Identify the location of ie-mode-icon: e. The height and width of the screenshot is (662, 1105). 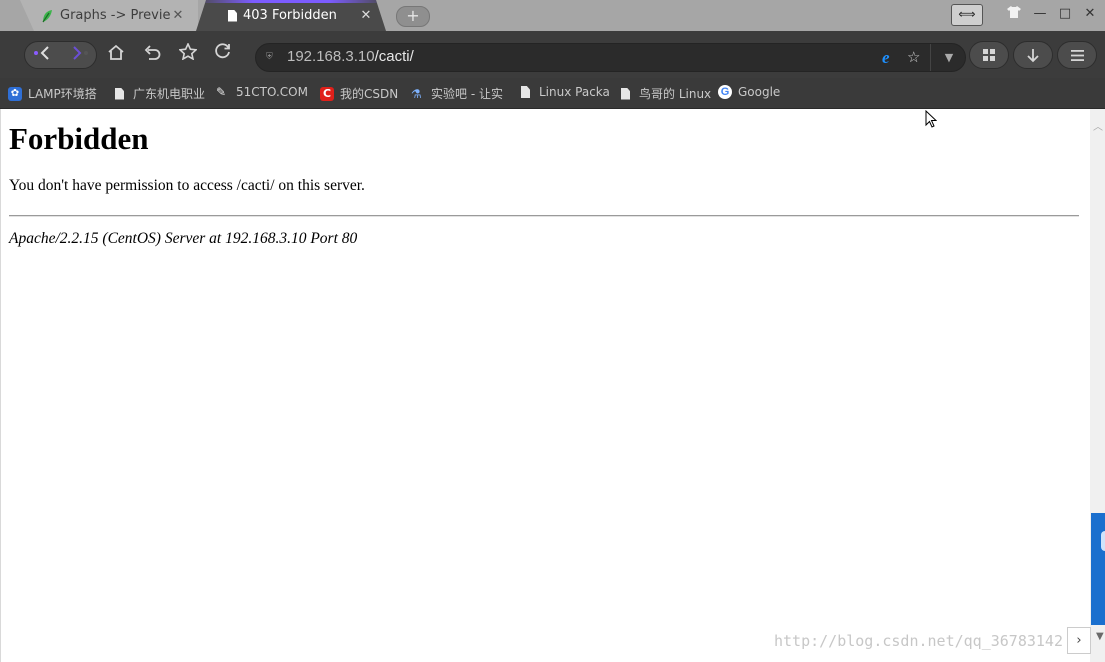
(886, 57).